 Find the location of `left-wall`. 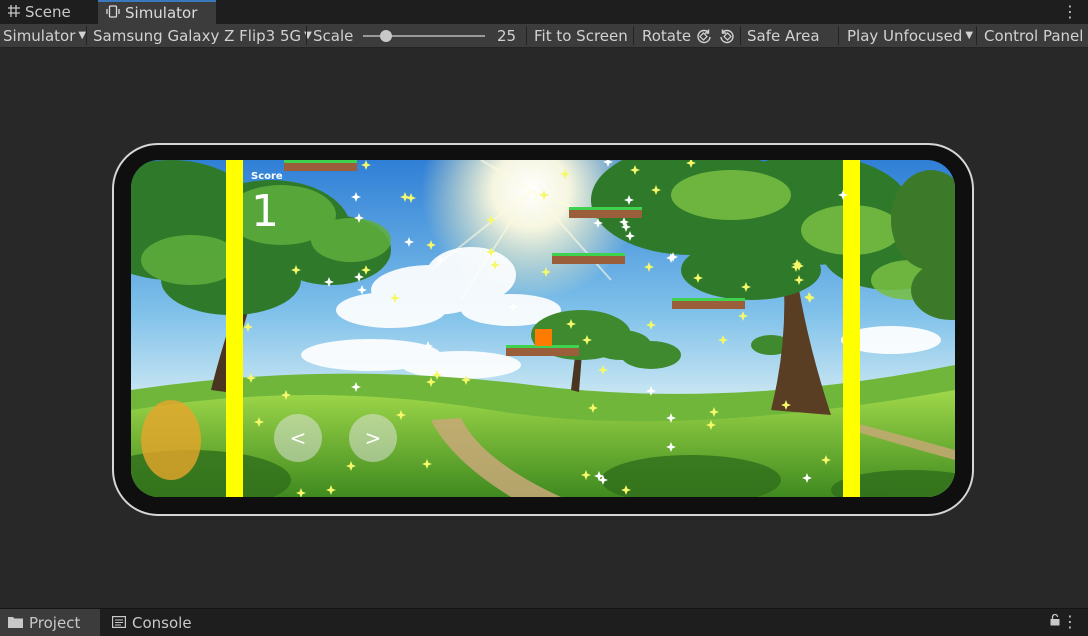

left-wall is located at coordinates (234, 328).